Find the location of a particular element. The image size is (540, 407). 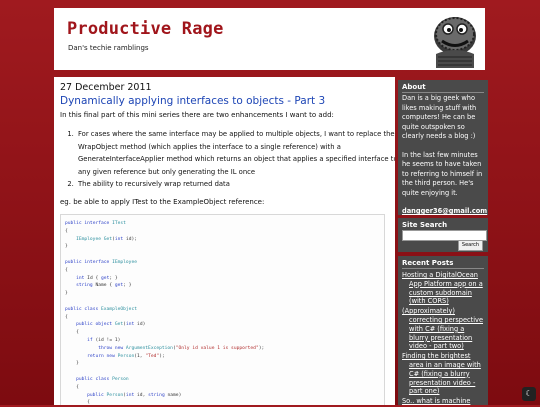

code-line: IEmployee Get(int id); is located at coordinates (107, 239).